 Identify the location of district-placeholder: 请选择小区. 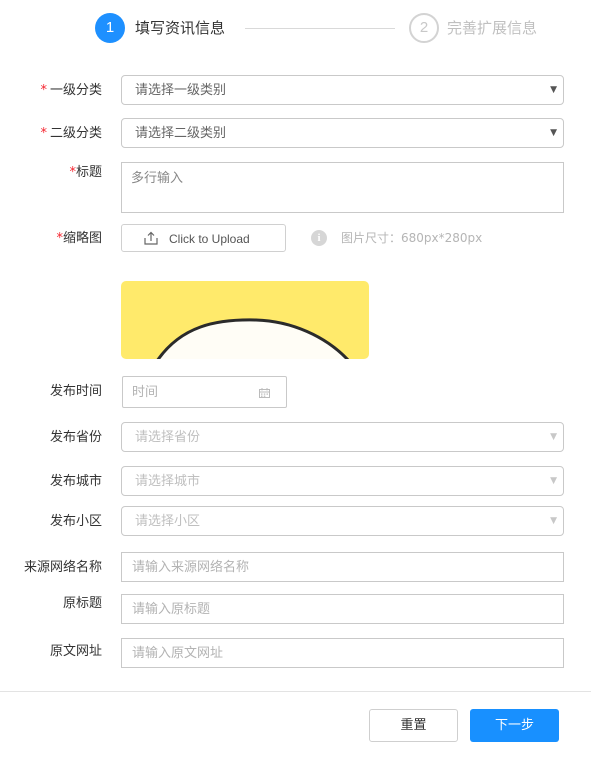
(168, 521).